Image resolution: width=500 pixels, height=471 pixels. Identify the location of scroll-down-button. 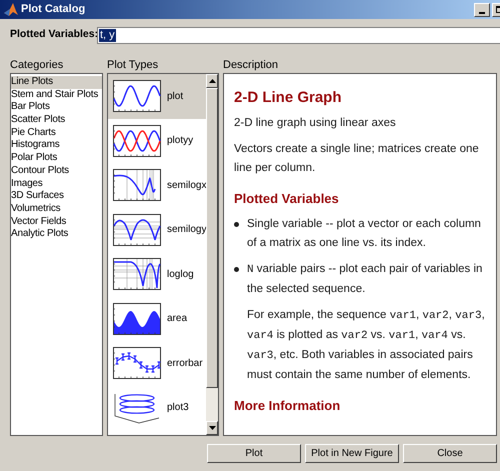
(212, 428).